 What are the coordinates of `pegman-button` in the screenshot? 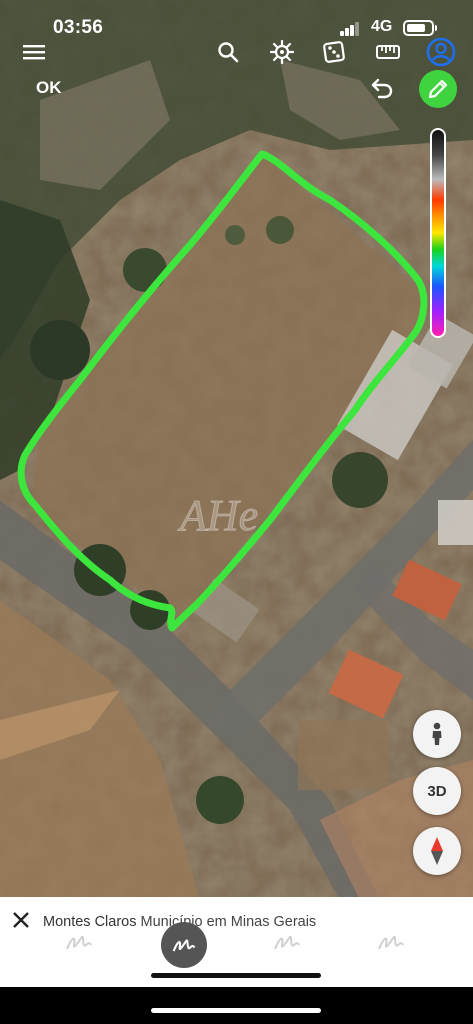 It's located at (437, 734).